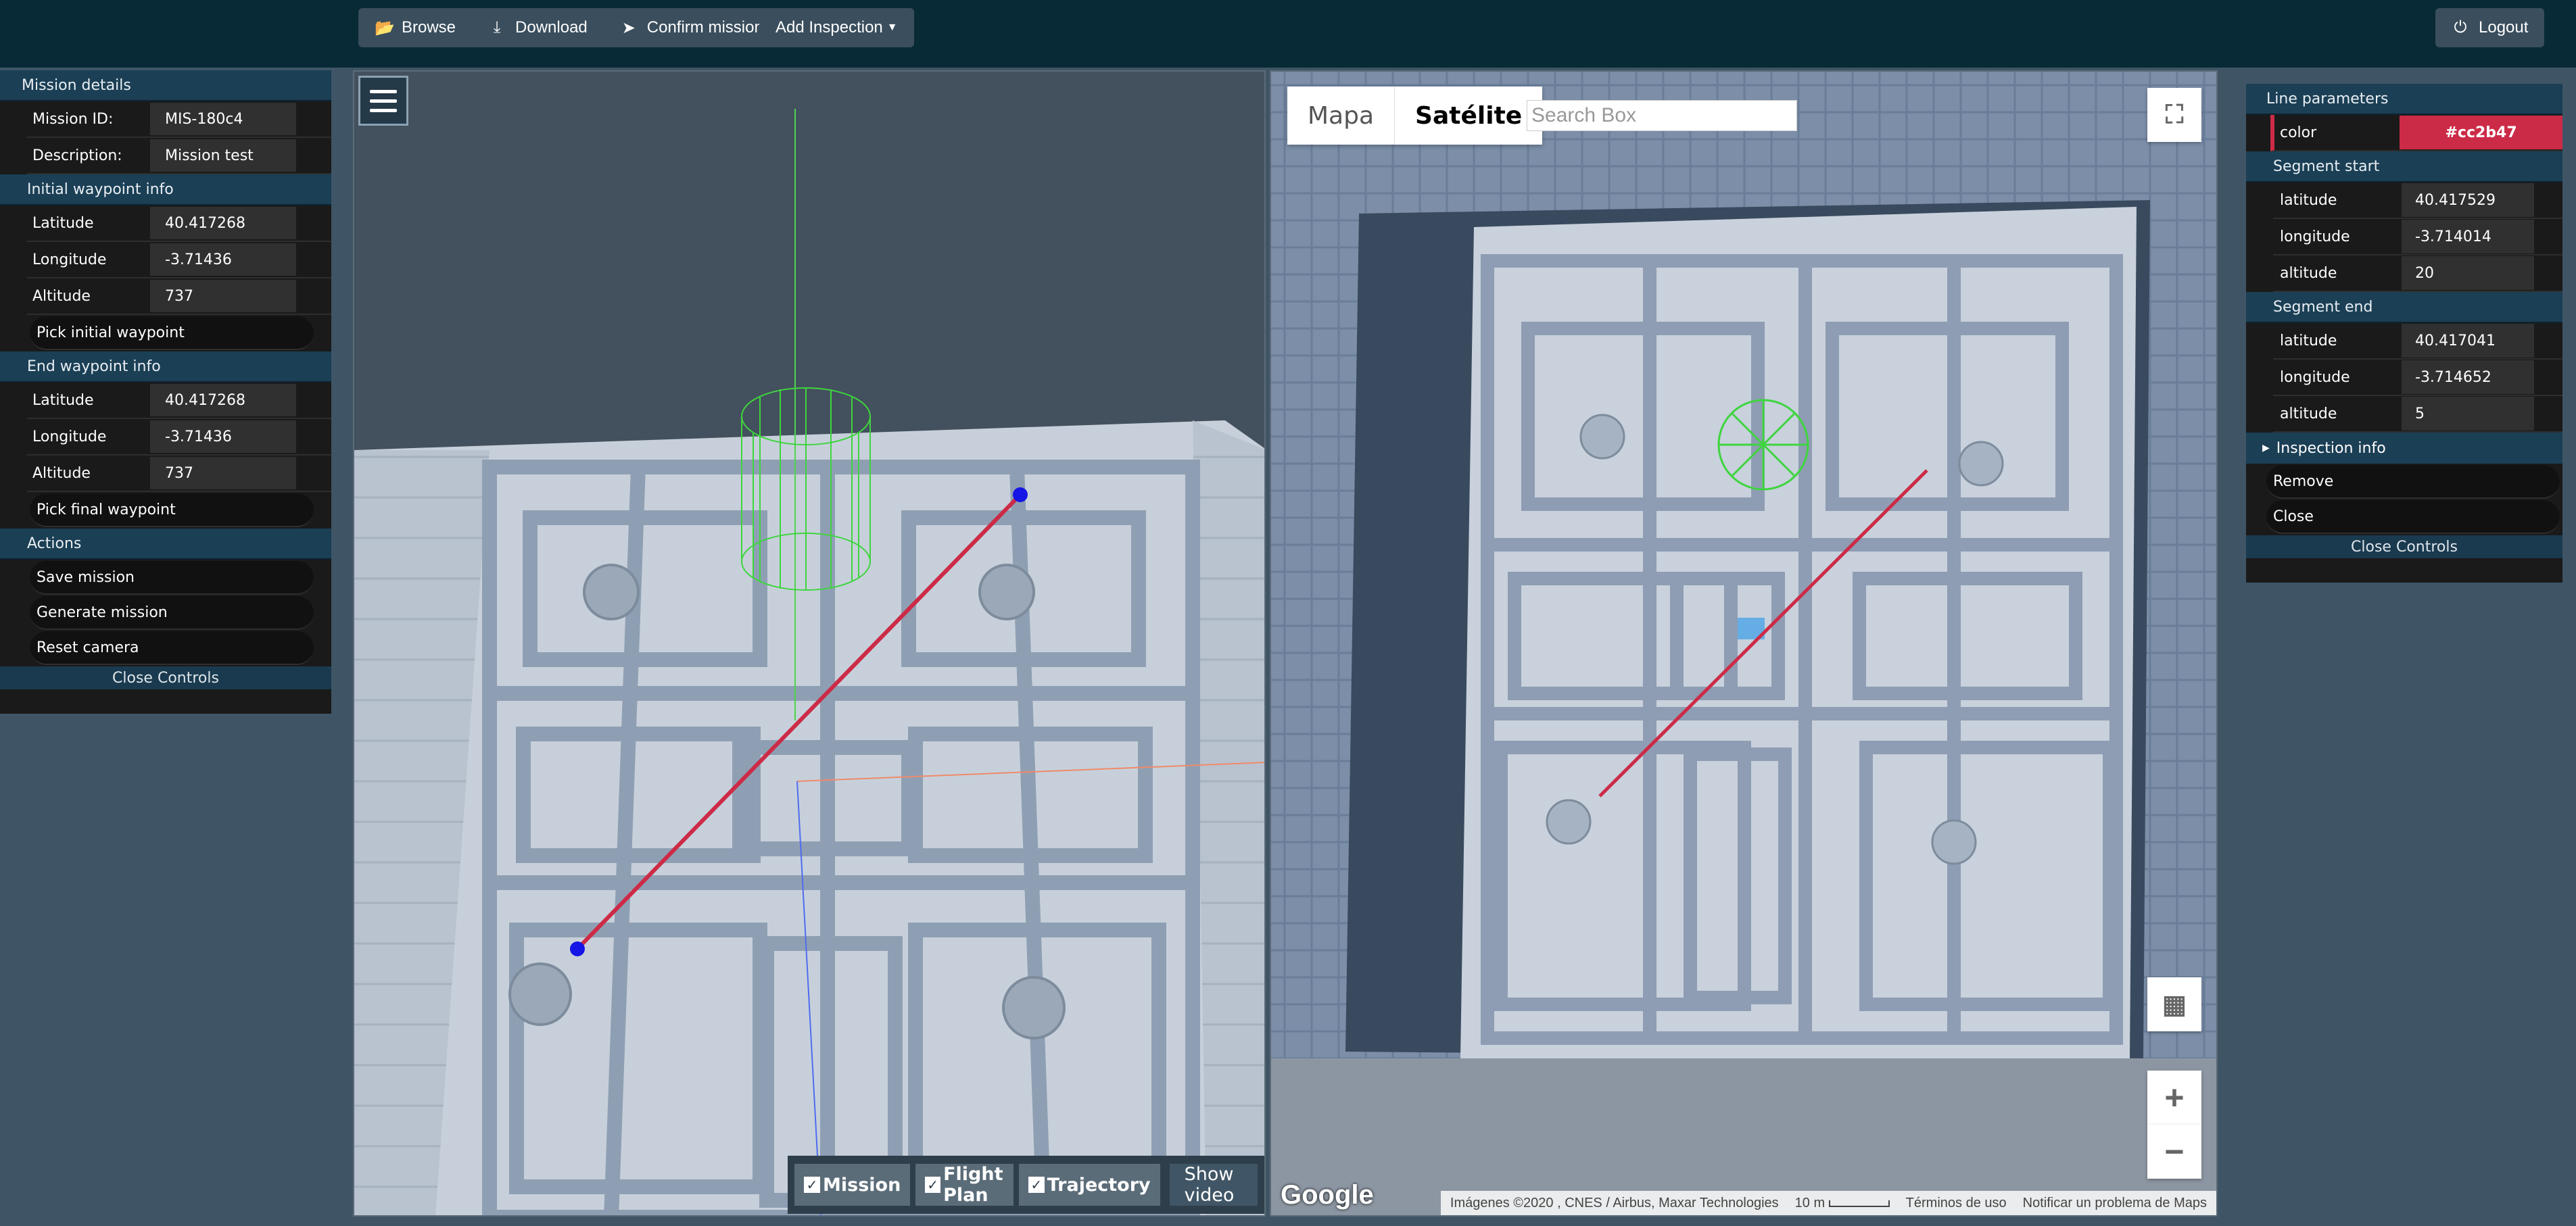 Image resolution: width=2576 pixels, height=1226 pixels. What do you see at coordinates (2468, 341) in the screenshot?
I see `seg-end-latitude-field: 40.417041` at bounding box center [2468, 341].